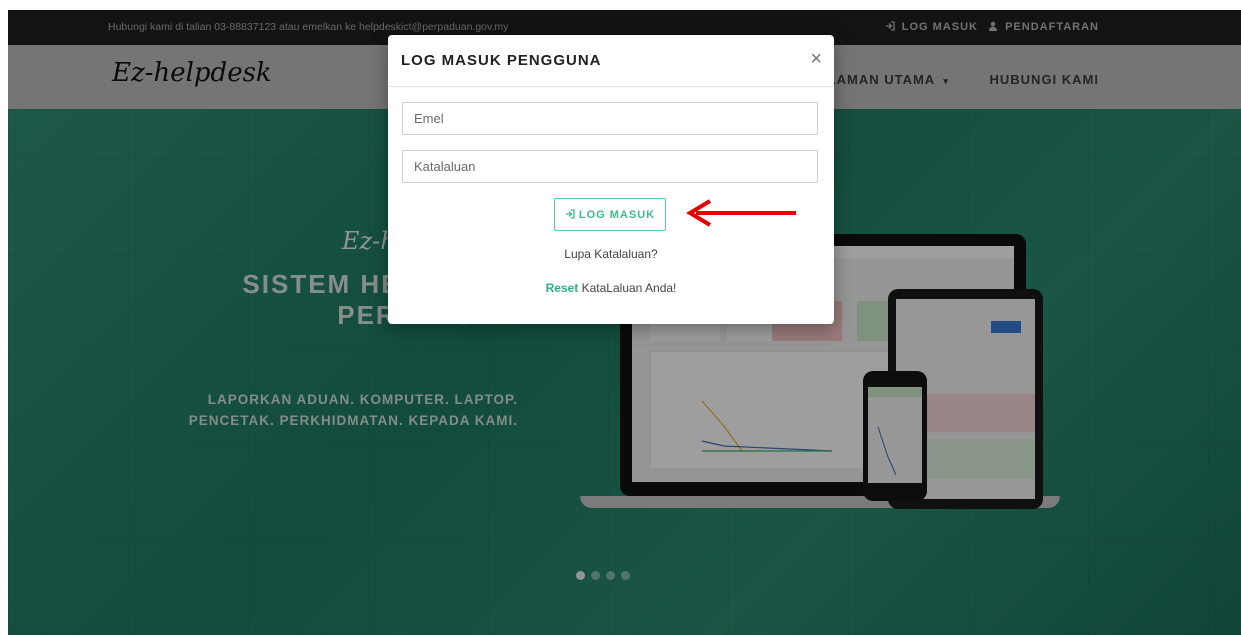 The width and height of the screenshot is (1241, 635). I want to click on modal-title: LOG MASUK PENGGUNA, so click(501, 60).